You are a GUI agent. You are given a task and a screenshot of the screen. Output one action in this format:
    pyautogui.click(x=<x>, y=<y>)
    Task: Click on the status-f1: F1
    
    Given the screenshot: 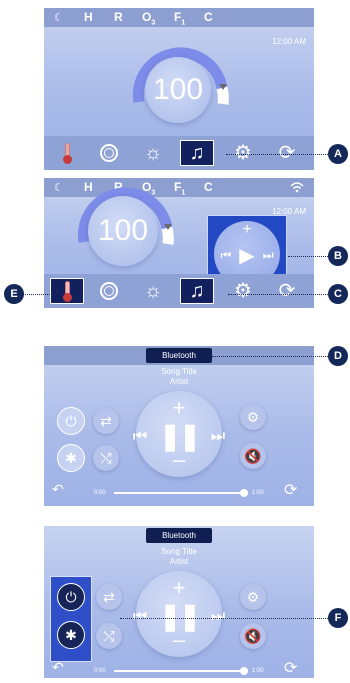 What is the action you would take?
    pyautogui.click(x=180, y=18)
    